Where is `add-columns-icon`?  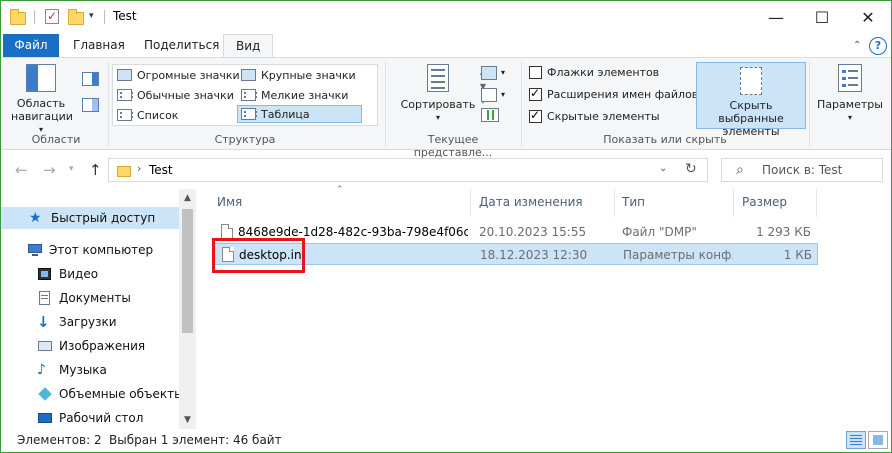 add-columns-icon is located at coordinates (489, 95).